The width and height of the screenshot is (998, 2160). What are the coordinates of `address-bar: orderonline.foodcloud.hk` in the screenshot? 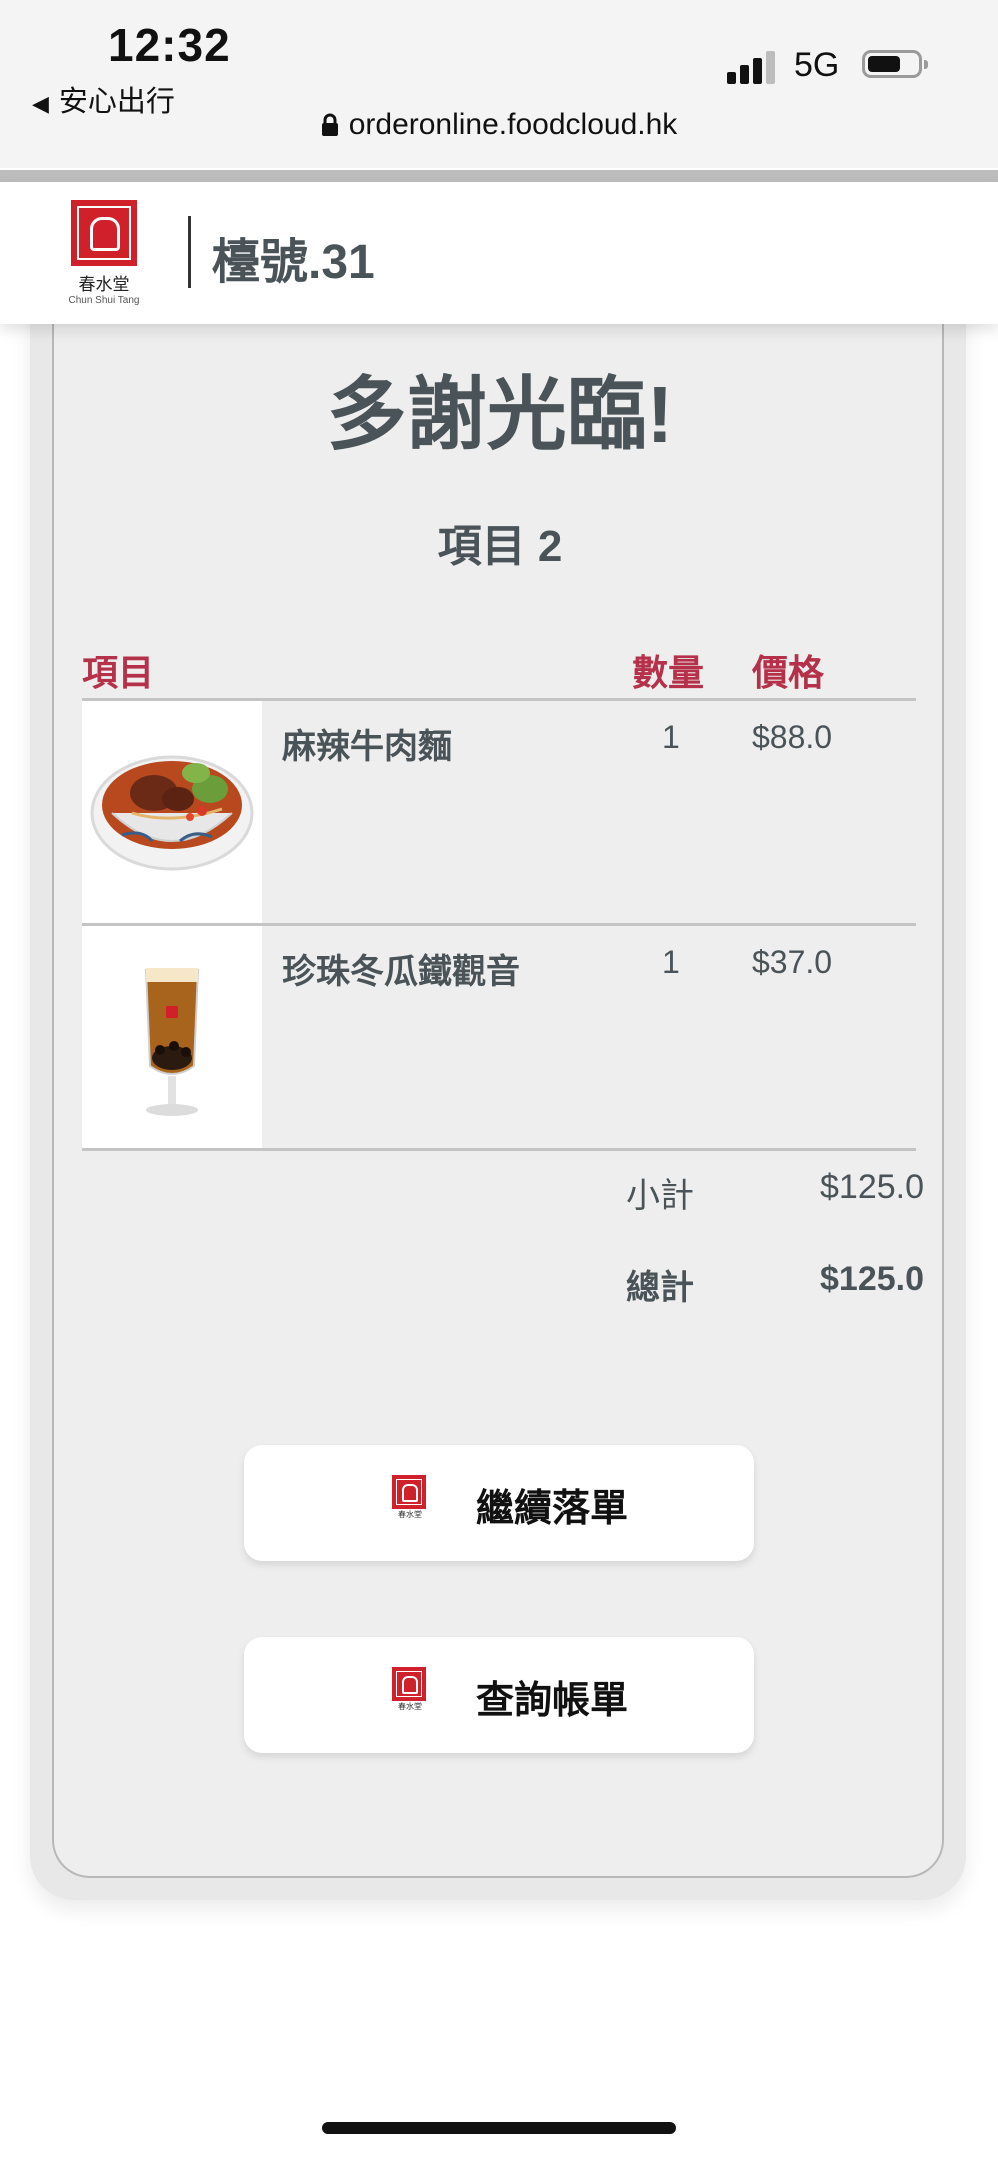 It's located at (499, 125).